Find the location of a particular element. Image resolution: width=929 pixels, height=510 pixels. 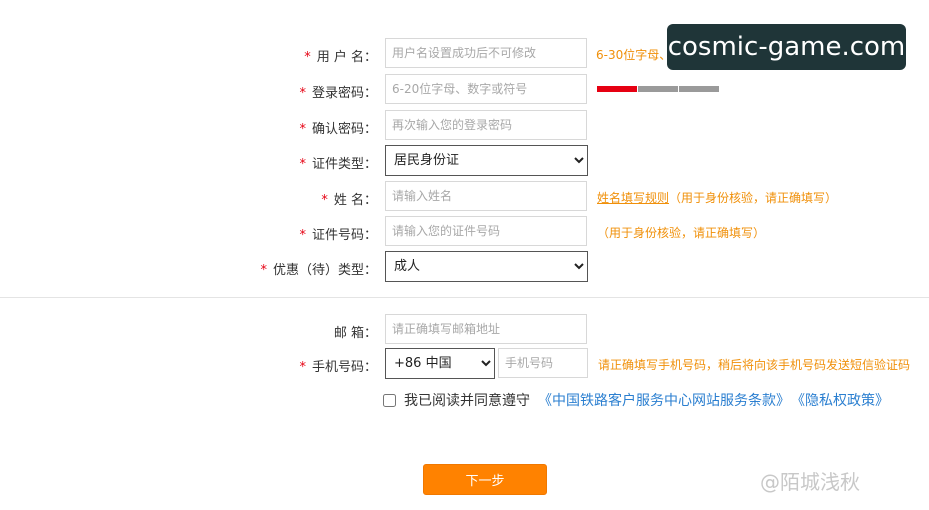

name-hint-text: （用于身份核验，请正确填写） is located at coordinates (753, 198).